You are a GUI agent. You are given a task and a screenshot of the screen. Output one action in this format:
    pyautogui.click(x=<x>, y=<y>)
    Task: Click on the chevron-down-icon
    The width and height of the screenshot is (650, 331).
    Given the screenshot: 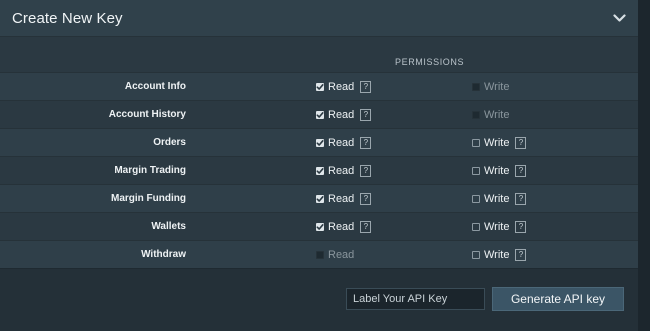 What is the action you would take?
    pyautogui.click(x=619, y=18)
    